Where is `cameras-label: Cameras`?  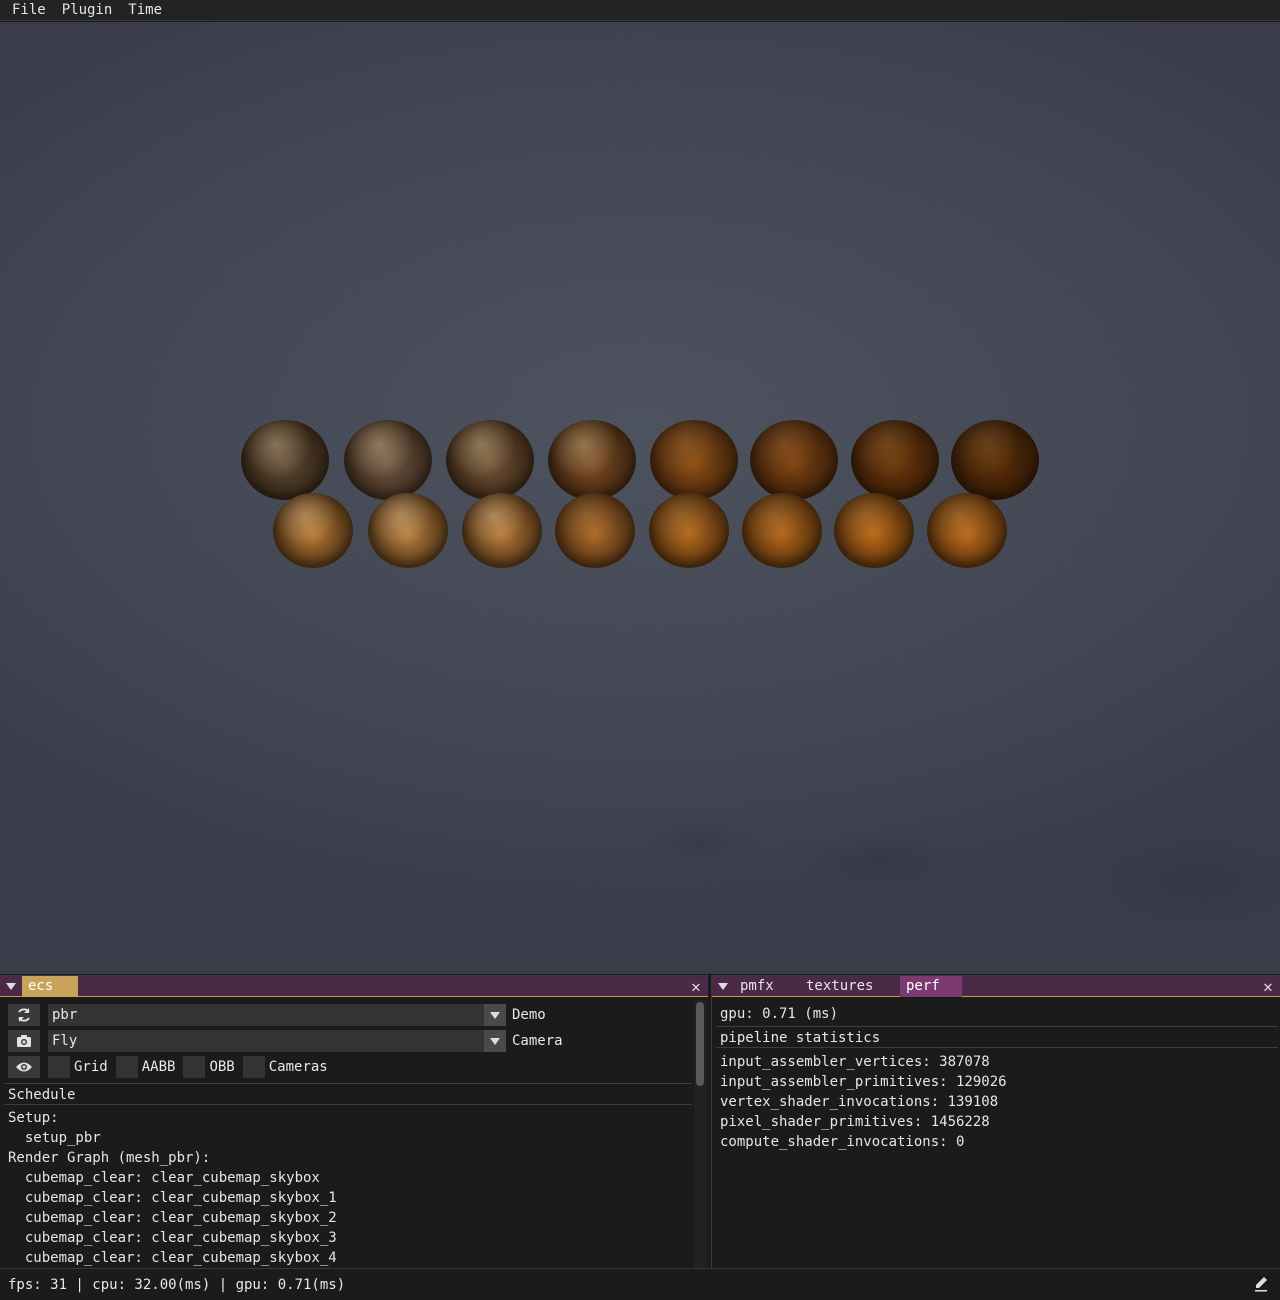 cameras-label: Cameras is located at coordinates (298, 1067).